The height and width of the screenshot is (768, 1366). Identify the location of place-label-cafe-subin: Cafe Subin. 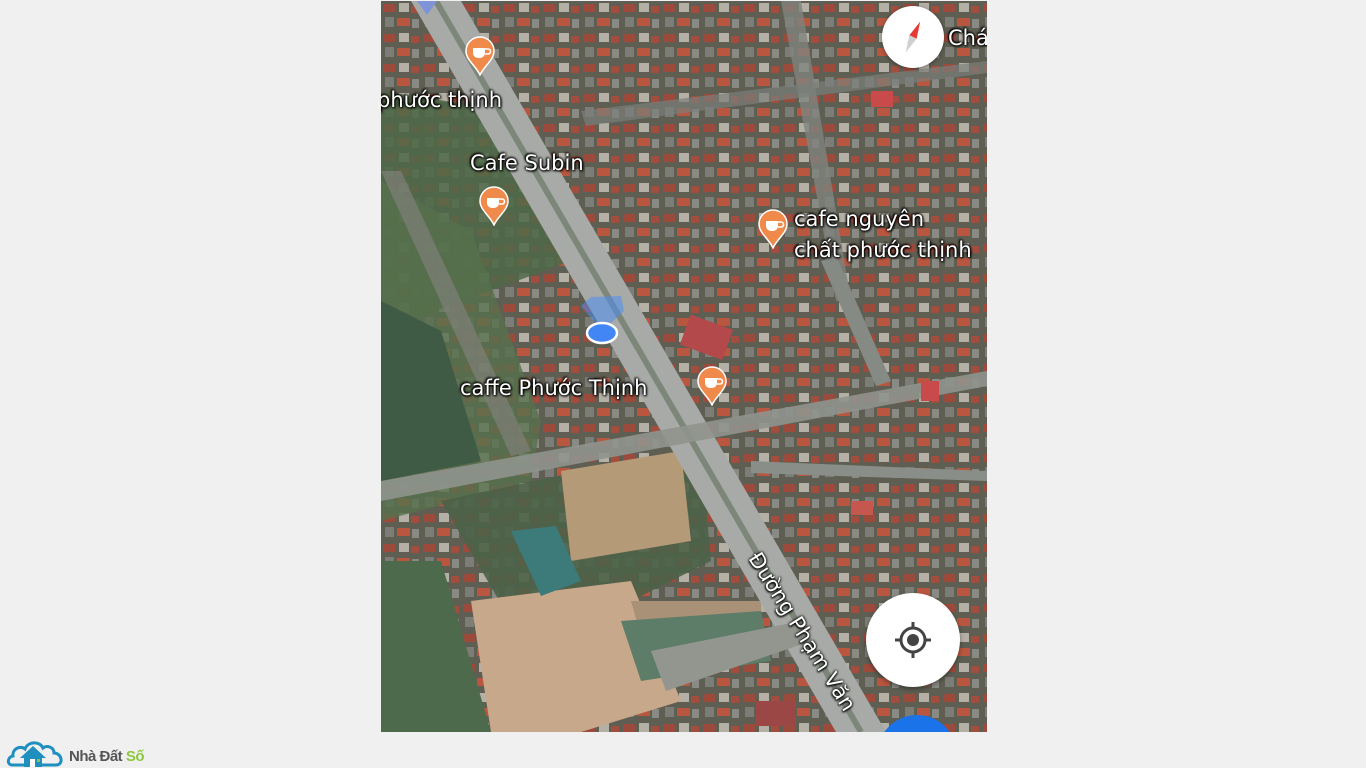
(527, 163).